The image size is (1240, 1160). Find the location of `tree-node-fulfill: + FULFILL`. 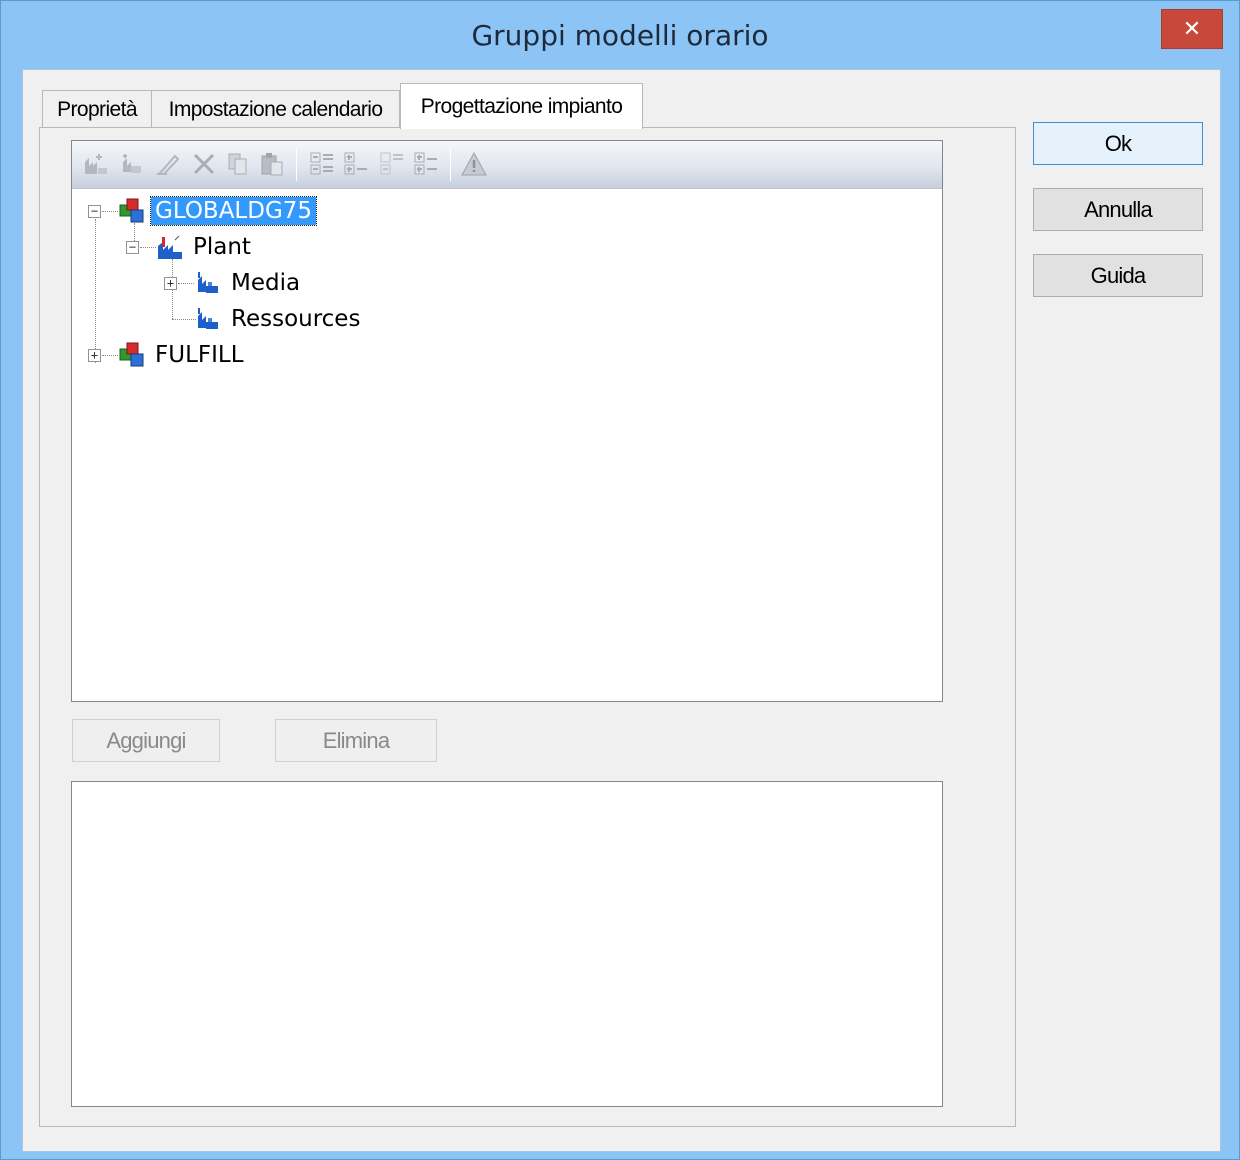

tree-node-fulfill: + FULFILL is located at coordinates (168, 355).